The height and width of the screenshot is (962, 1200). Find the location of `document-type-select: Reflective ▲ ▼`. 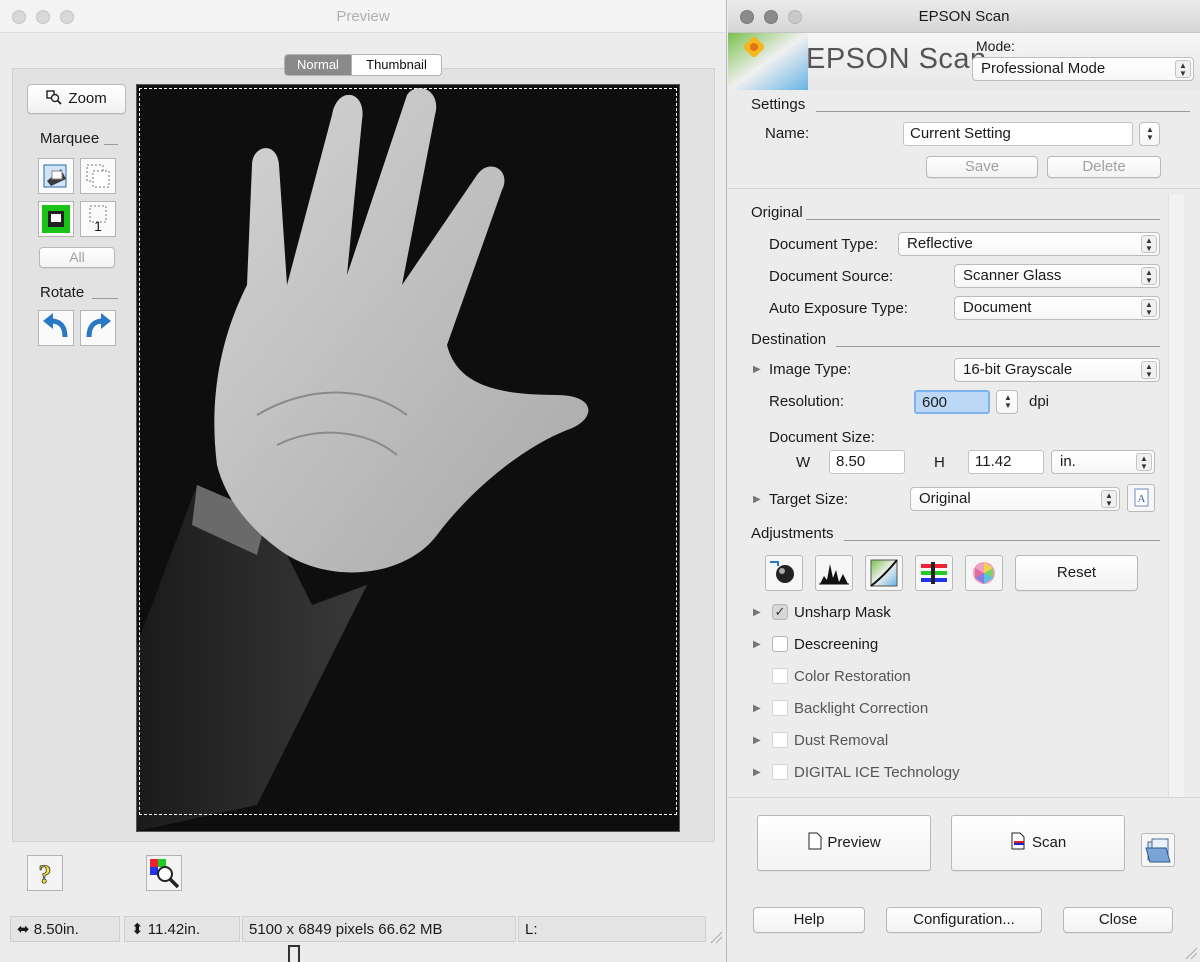

document-type-select: Reflective ▲ ▼ is located at coordinates (1029, 244).